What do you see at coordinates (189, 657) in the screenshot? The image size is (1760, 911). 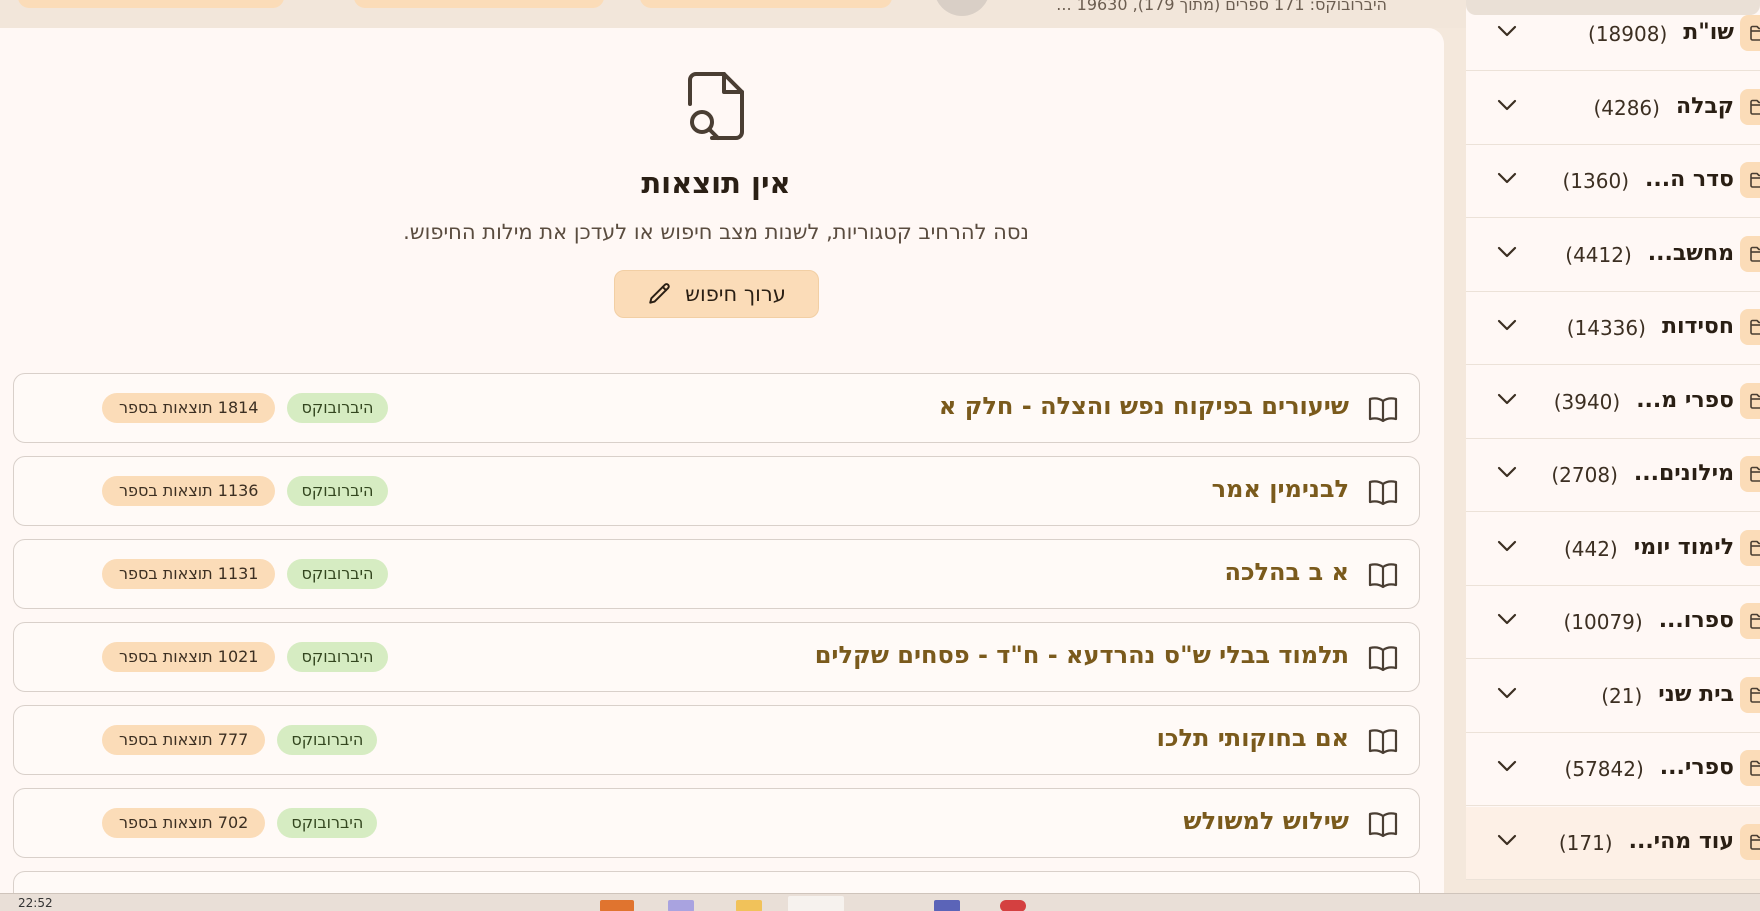 I see `result-count-badge: 1021 תוצאות בספר` at bounding box center [189, 657].